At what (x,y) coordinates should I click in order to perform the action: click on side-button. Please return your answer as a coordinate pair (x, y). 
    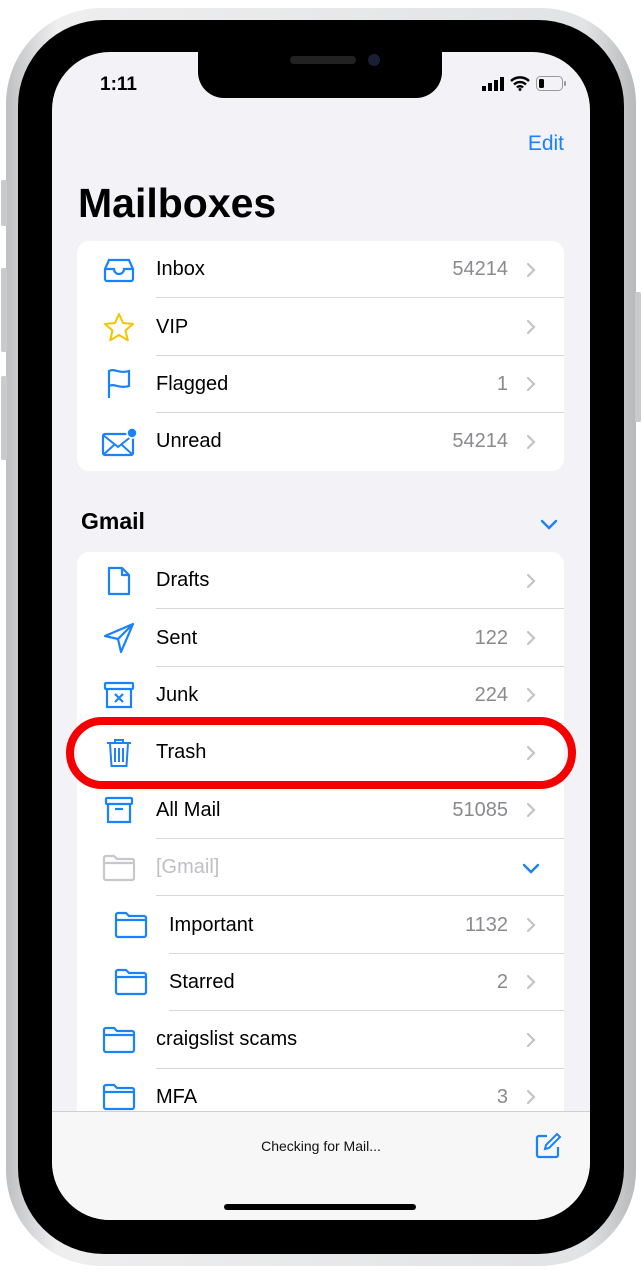
    Looking at the image, I should click on (638, 357).